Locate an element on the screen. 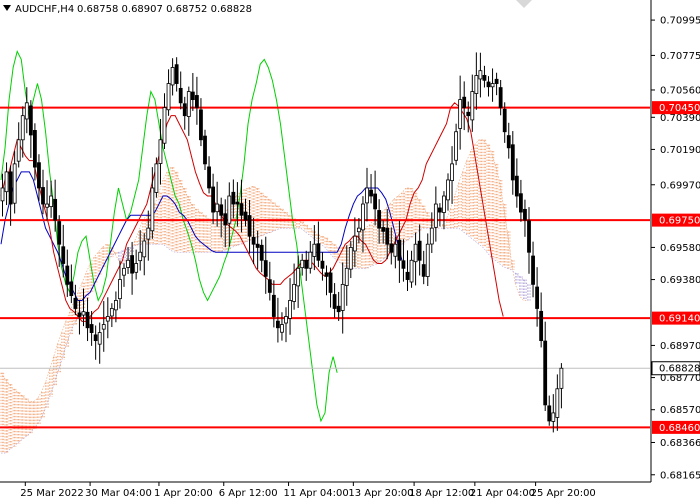  time-tick-label: 21 Apr 04:00 is located at coordinates (502, 493).